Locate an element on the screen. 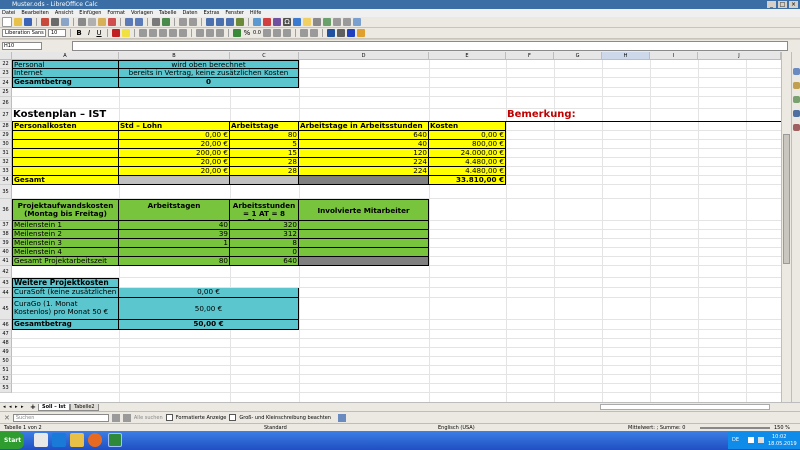 The image size is (800, 450). cell-e34: 33.810,00 € is located at coordinates (467, 180).